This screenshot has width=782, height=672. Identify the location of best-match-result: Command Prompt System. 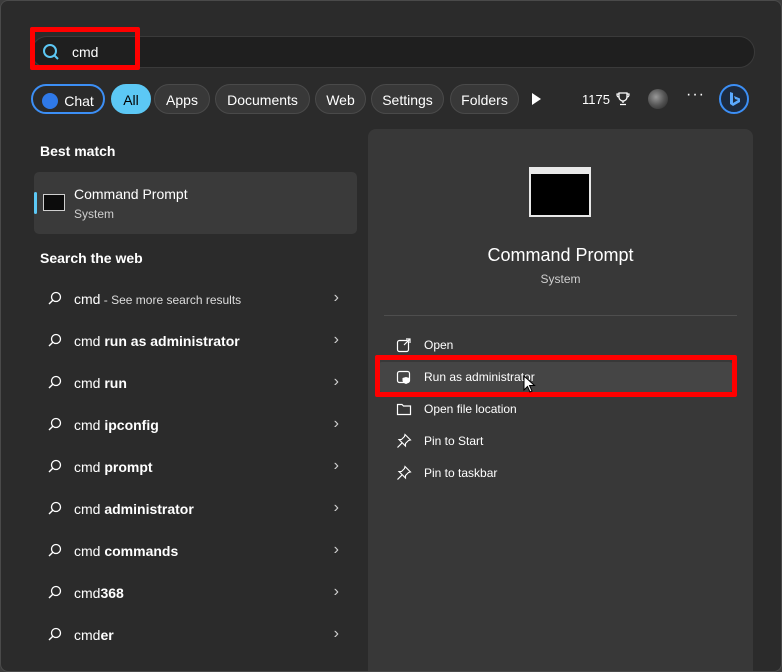
(195, 203).